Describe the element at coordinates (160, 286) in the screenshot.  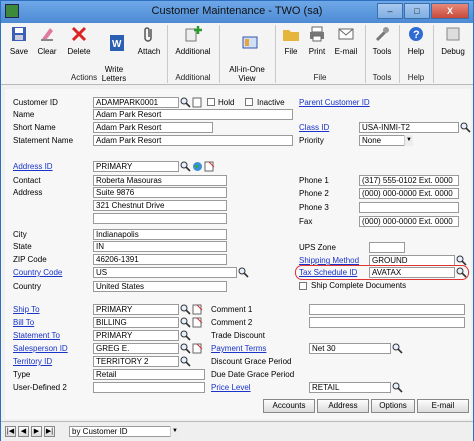
I see `country-field: United States` at that location.